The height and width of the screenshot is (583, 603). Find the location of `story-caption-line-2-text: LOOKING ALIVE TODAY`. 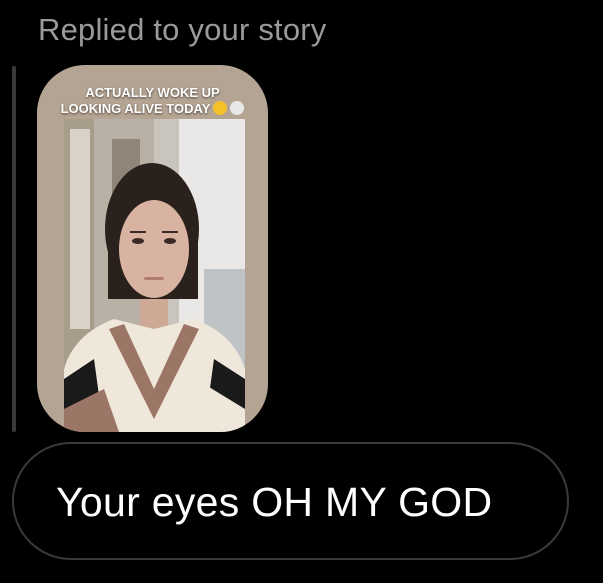

story-caption-line-2-text: LOOKING ALIVE TODAY is located at coordinates (135, 108).